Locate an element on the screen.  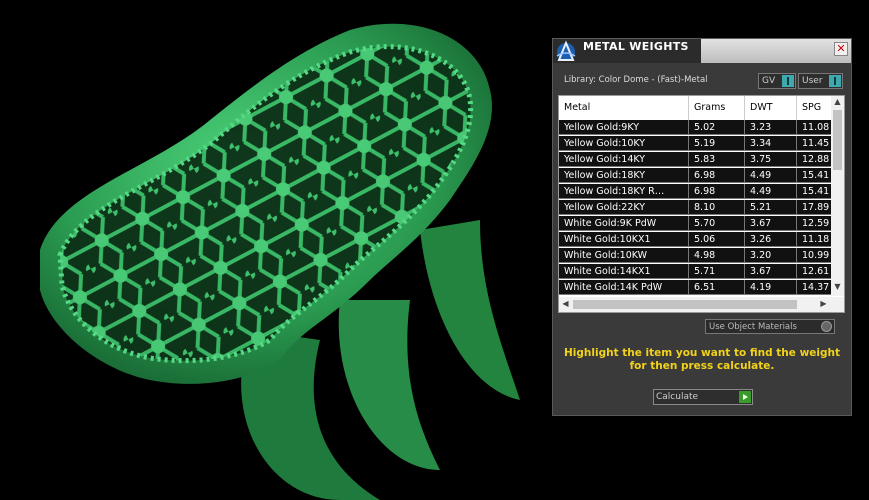
table-row: Yellow Gold:9KY 5.02 3.23 11.08 is located at coordinates (701, 127).